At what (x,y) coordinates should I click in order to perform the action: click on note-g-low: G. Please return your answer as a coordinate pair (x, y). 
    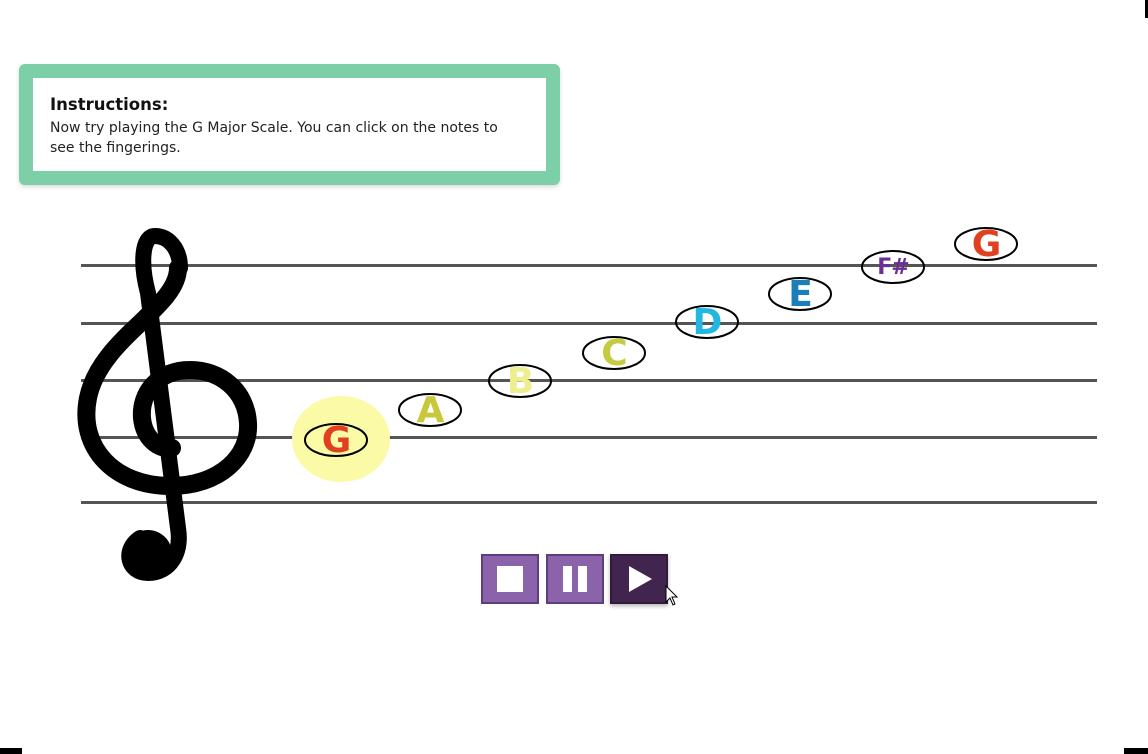
    Looking at the image, I should click on (336, 440).